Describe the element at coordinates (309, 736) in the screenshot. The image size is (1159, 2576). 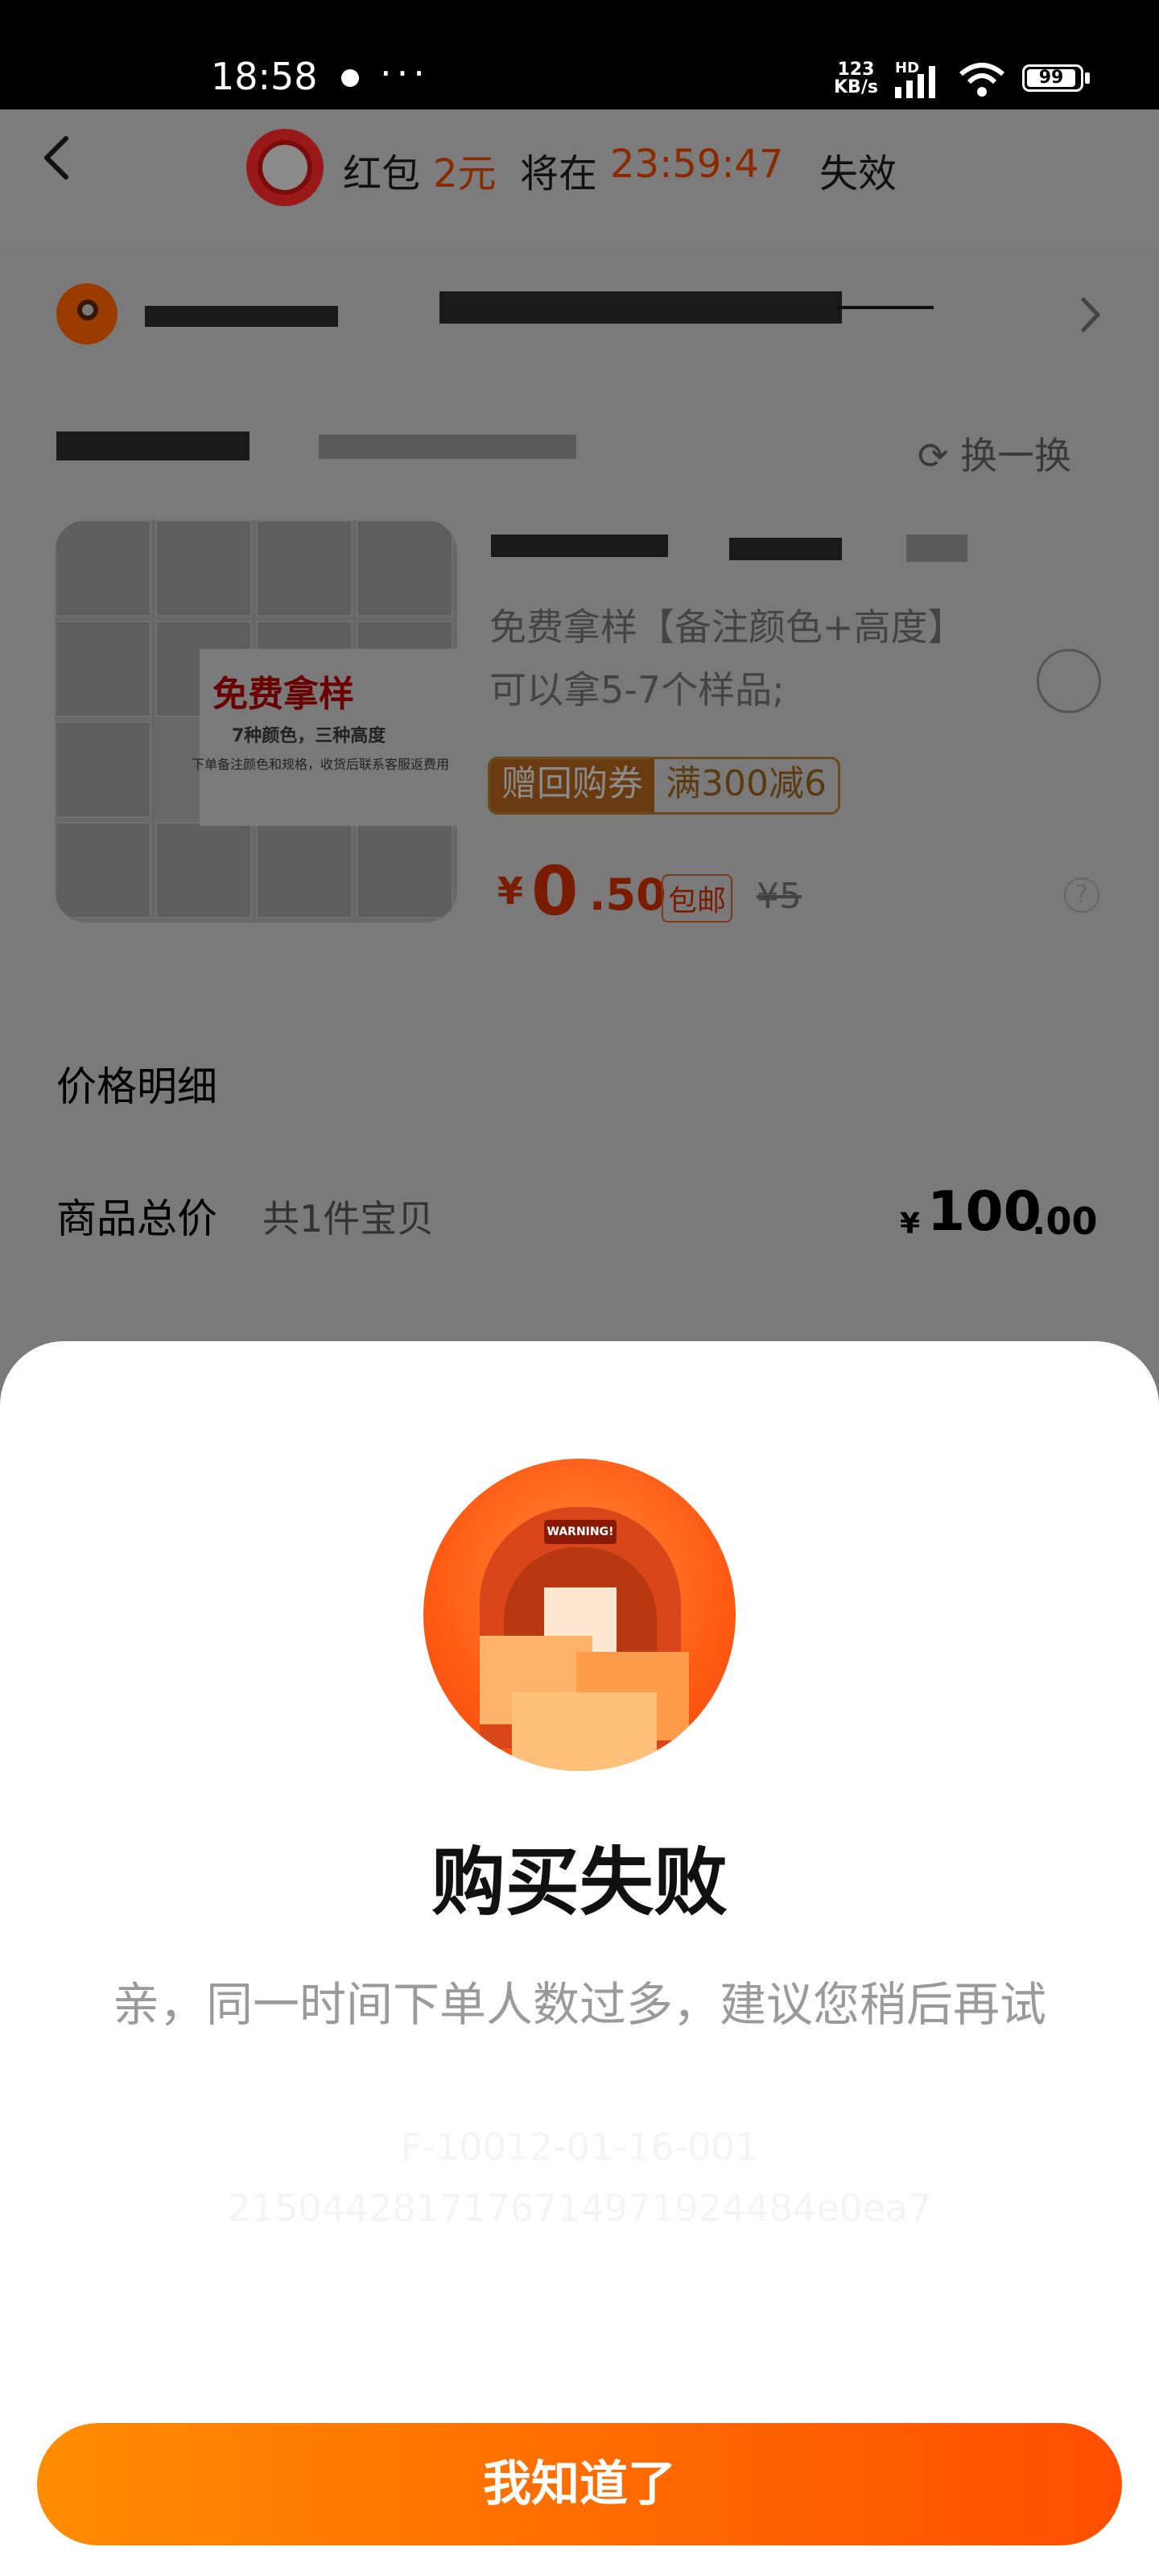
I see `image-subtitle: 7种颜色，三种高度` at that location.